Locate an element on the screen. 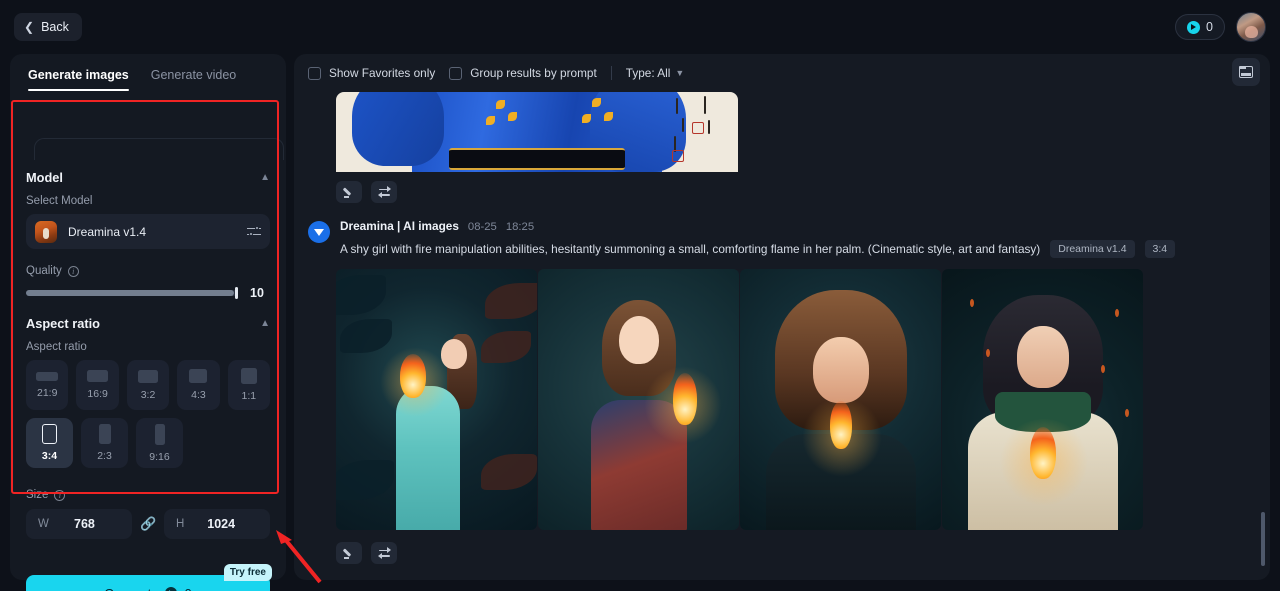 The width and height of the screenshot is (1280, 591). aspect-ratio-label: 9:16 is located at coordinates (159, 456).